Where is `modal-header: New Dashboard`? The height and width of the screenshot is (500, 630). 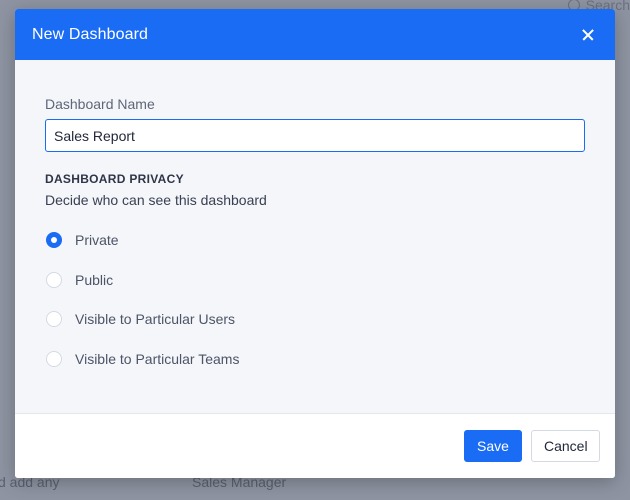
modal-header: New Dashboard is located at coordinates (315, 34).